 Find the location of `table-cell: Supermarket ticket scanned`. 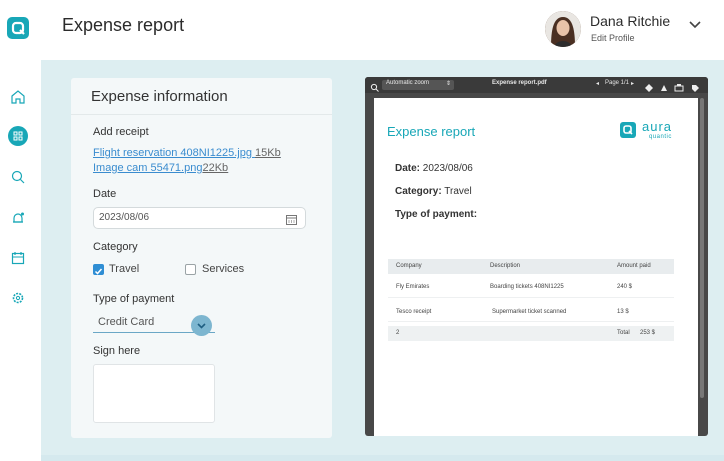

table-cell: Supermarket ticket scanned is located at coordinates (529, 312).